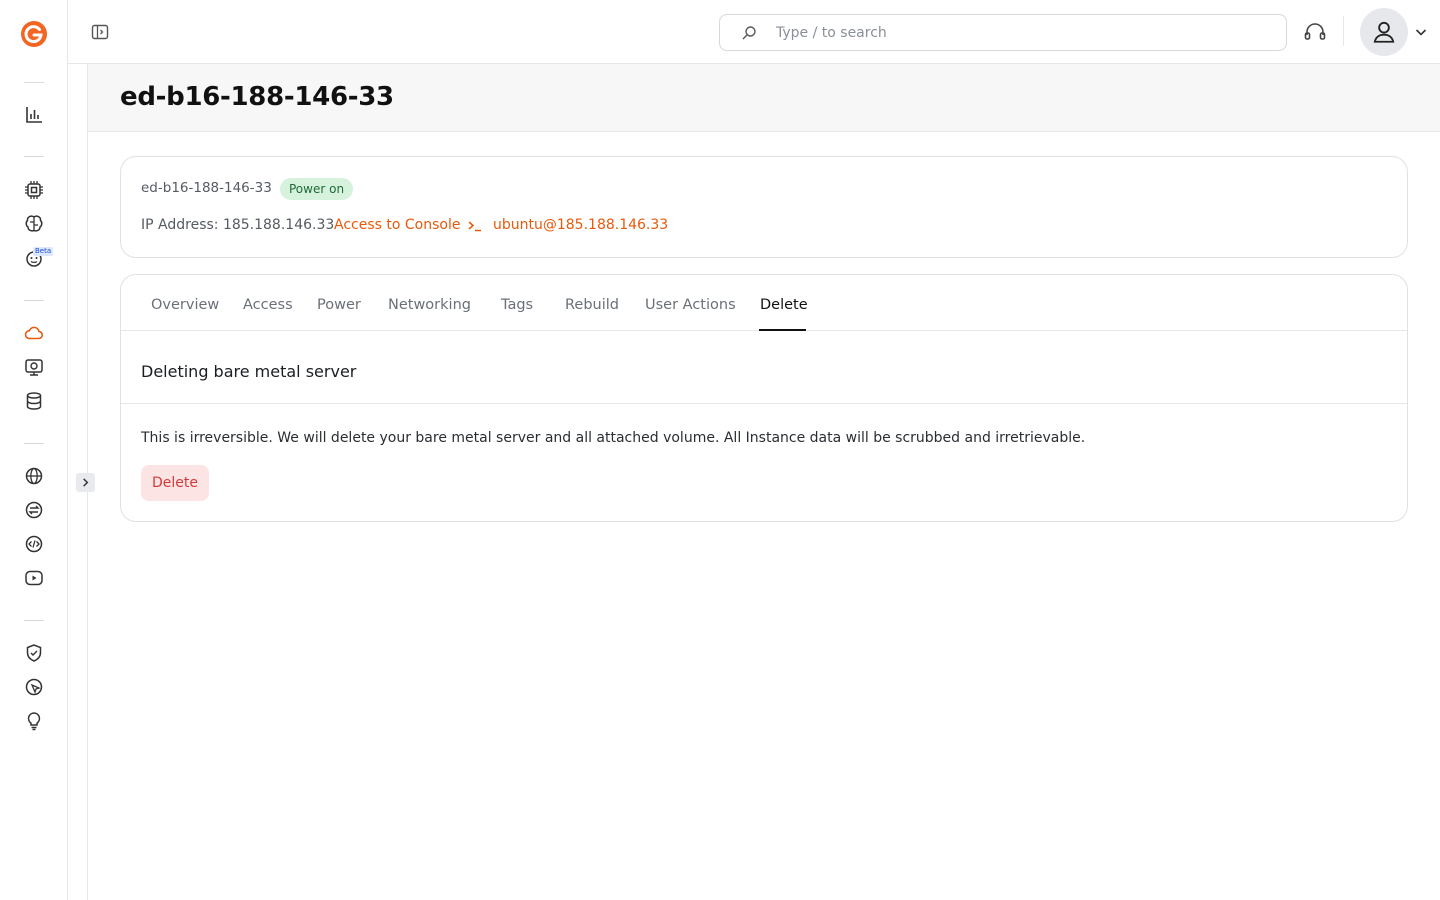 Image resolution: width=1440 pixels, height=900 pixels. Describe the element at coordinates (34, 687) in the screenshot. I see `cursor-shield-icon` at that location.